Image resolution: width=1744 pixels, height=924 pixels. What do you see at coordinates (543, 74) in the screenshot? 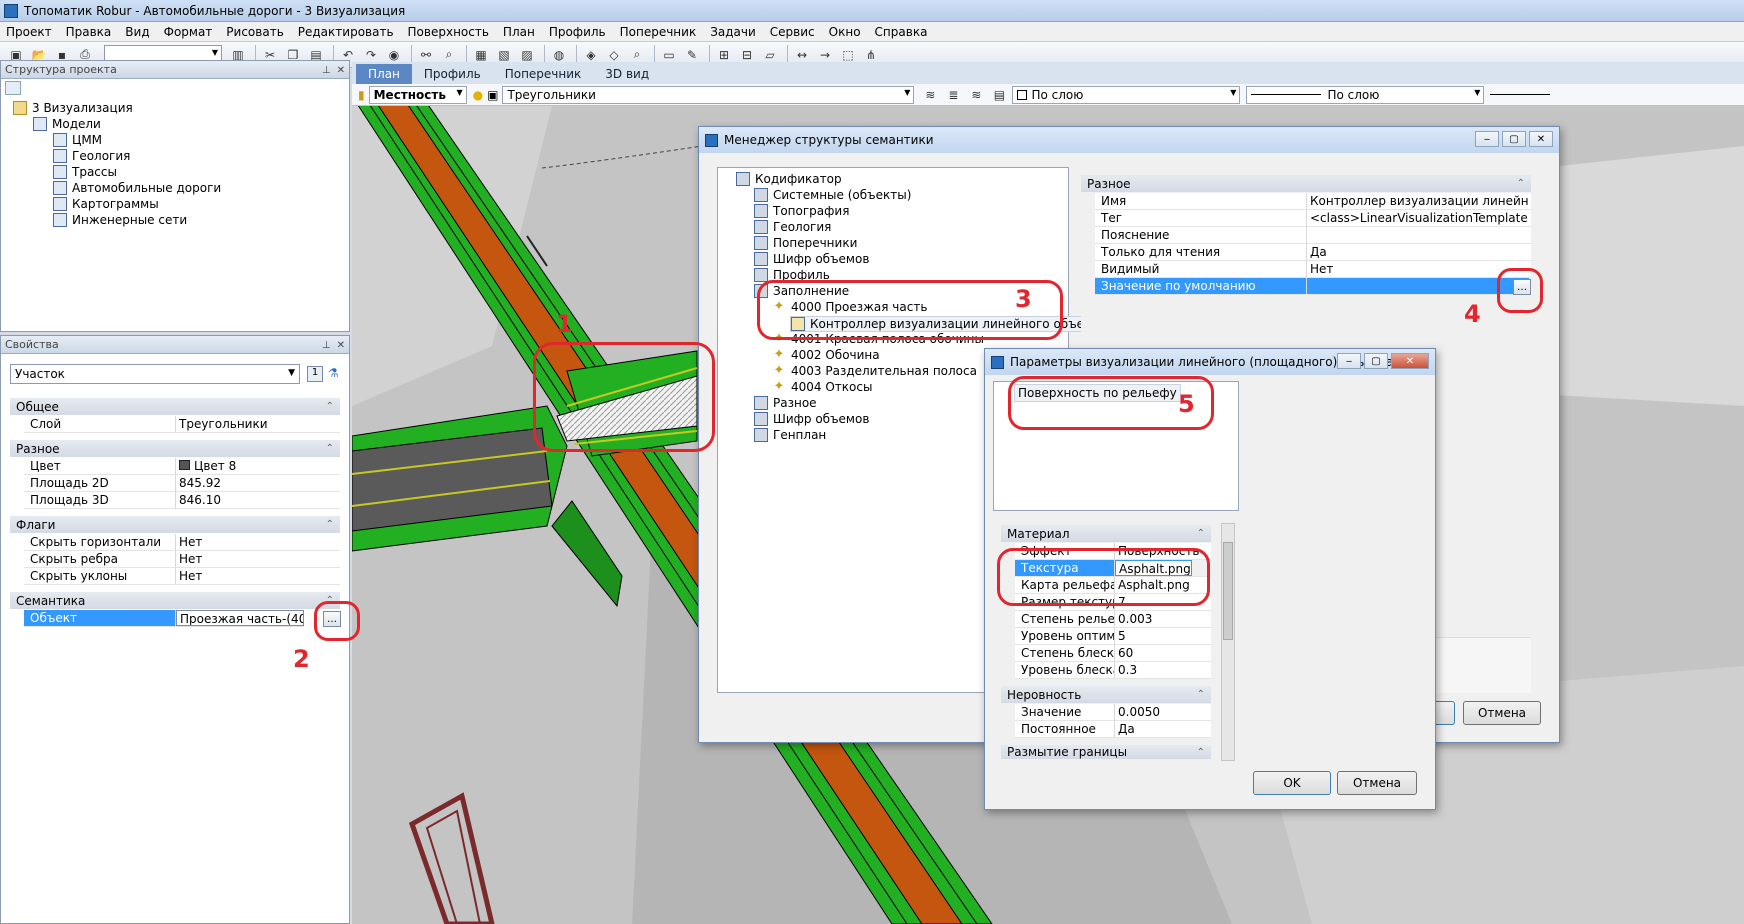
I see `tab-cross-section: Поперечник` at bounding box center [543, 74].